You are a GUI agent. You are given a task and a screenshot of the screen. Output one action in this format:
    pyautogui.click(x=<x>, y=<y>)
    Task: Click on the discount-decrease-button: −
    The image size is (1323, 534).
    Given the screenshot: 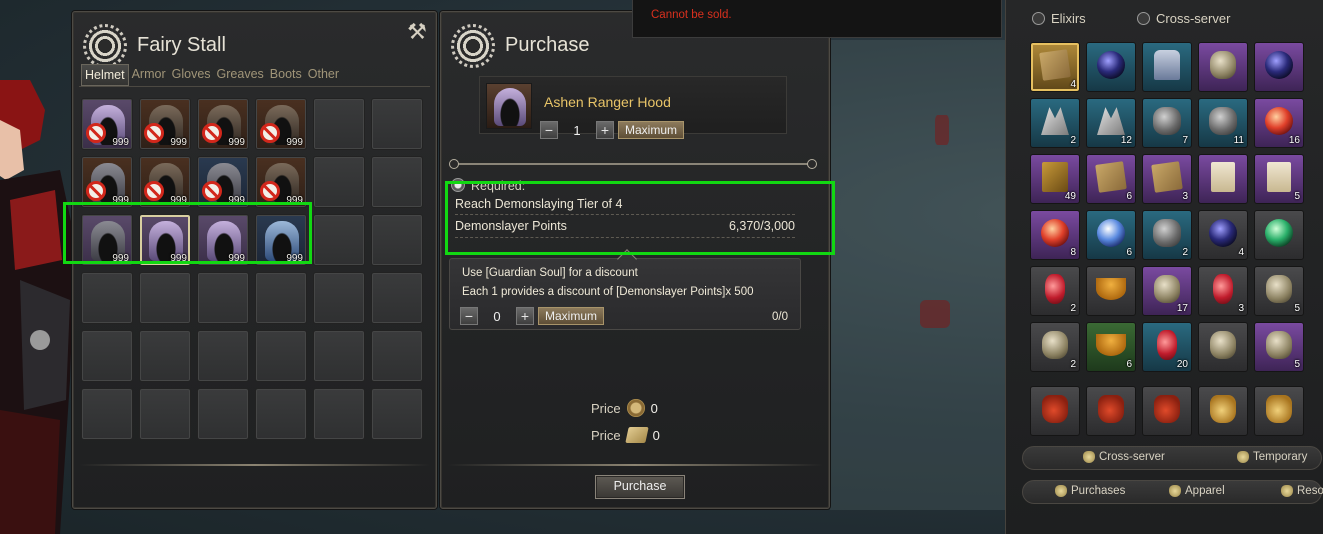 What is the action you would take?
    pyautogui.click(x=469, y=316)
    